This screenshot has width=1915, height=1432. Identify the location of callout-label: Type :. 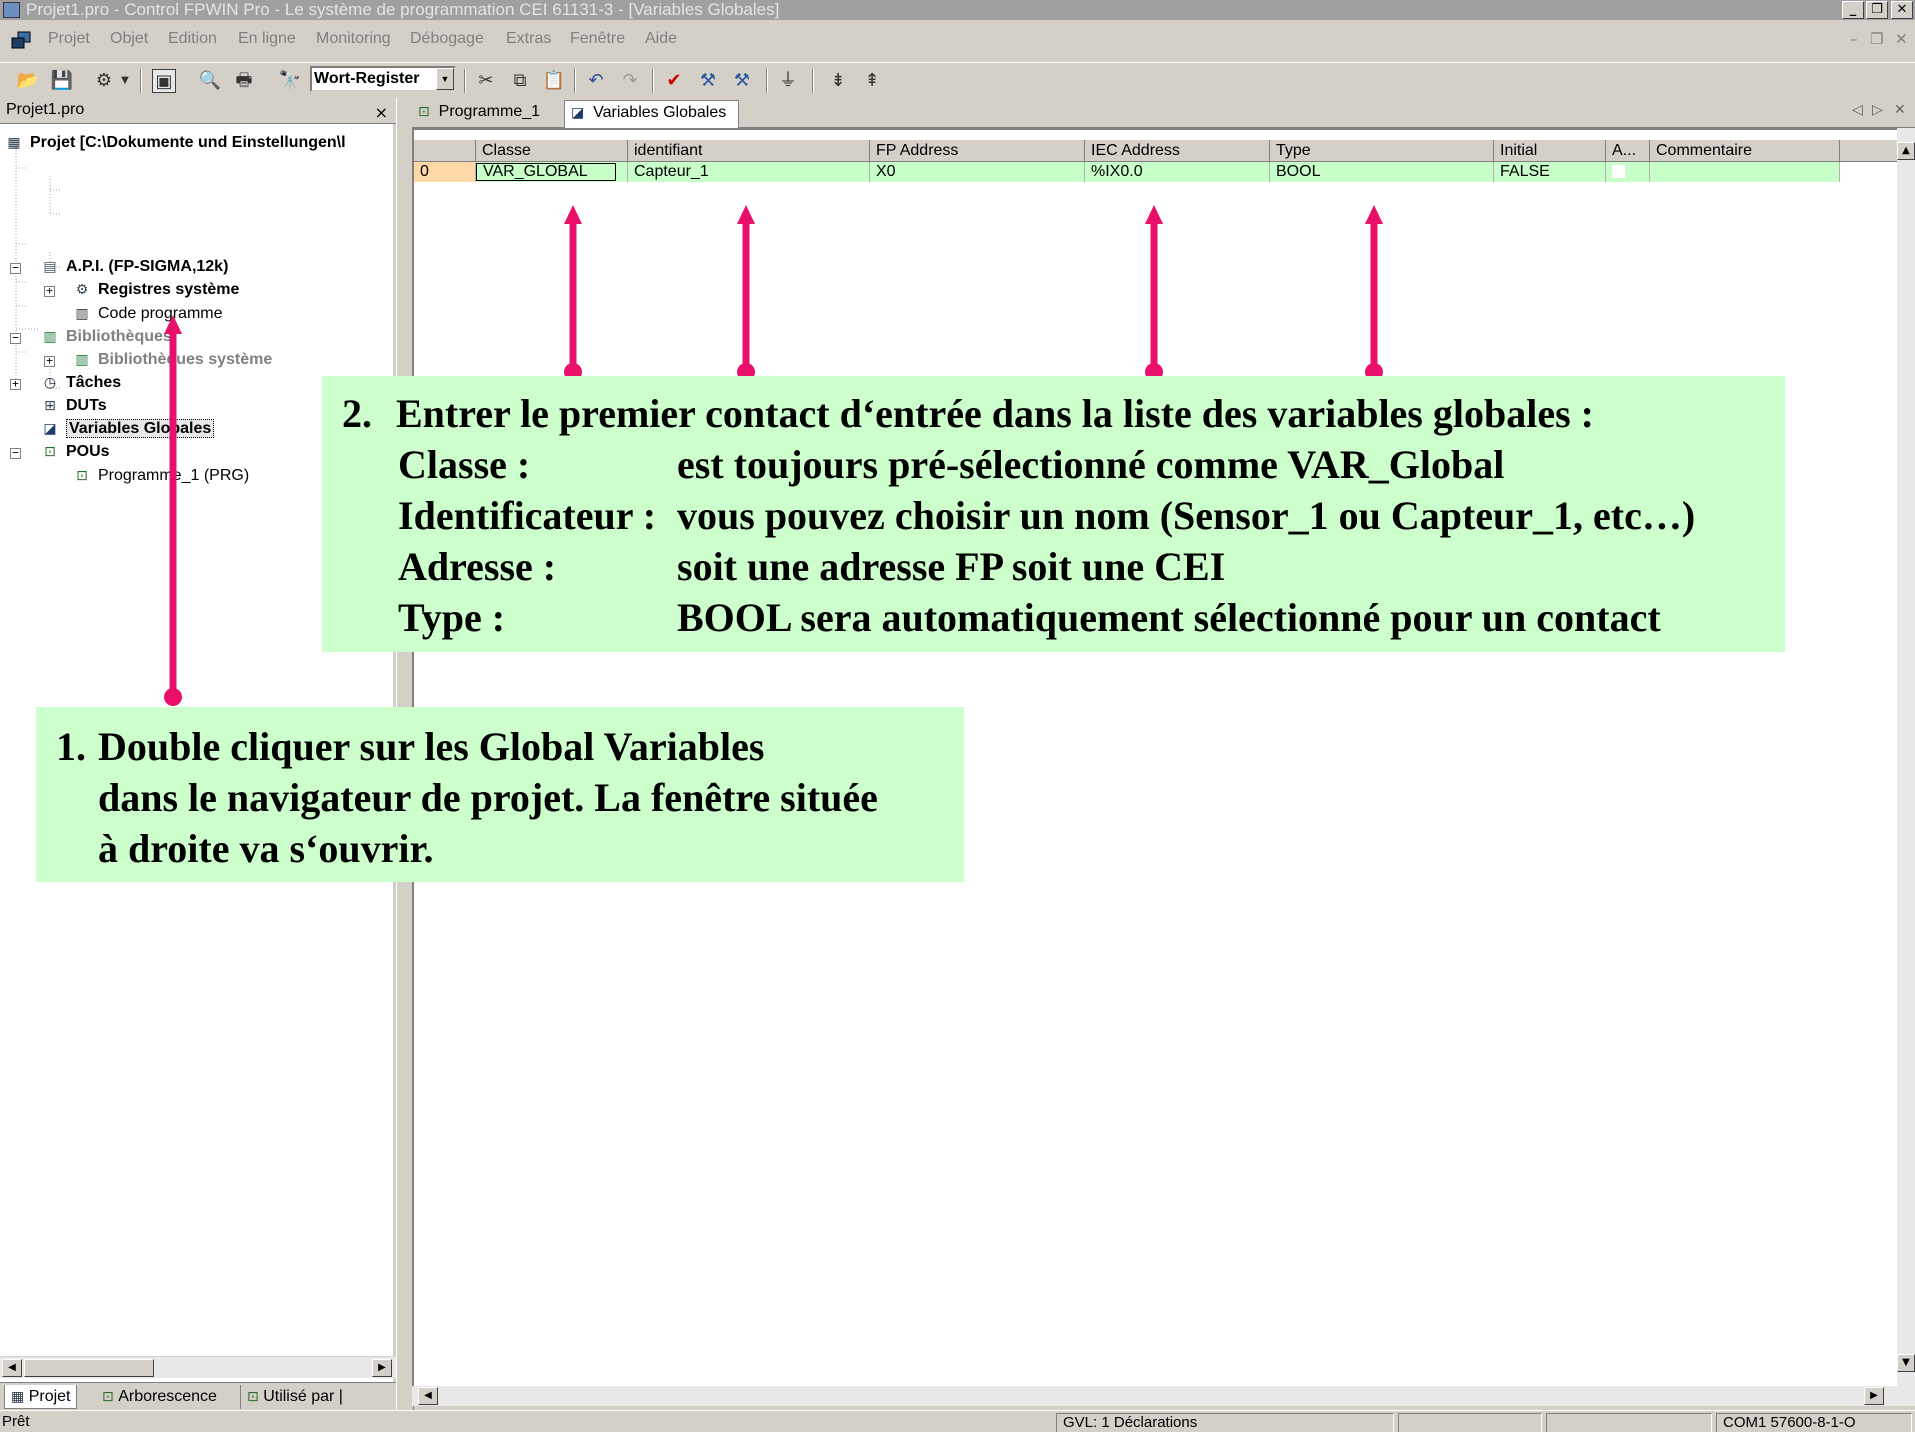
(452, 617).